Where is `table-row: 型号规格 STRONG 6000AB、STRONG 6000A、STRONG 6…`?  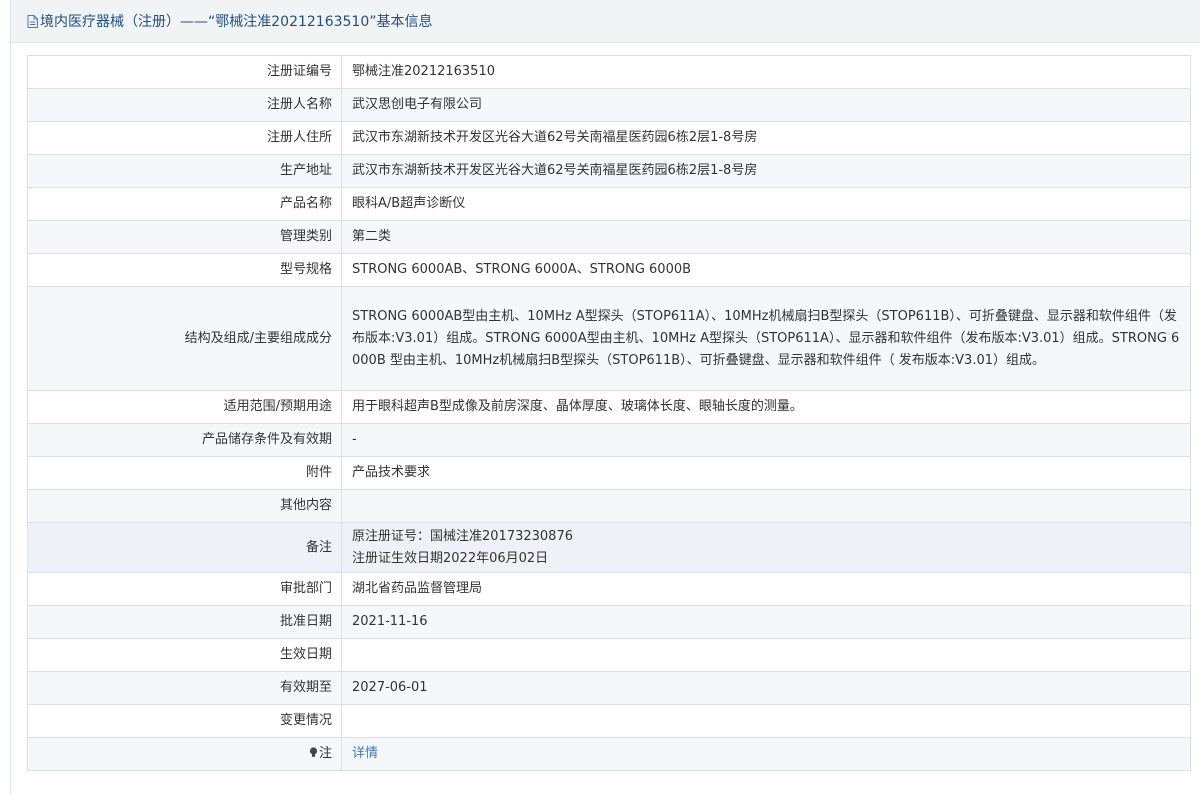
table-row: 型号规格 STRONG 6000AB、STRONG 6000A、STRONG 6… is located at coordinates (609, 270).